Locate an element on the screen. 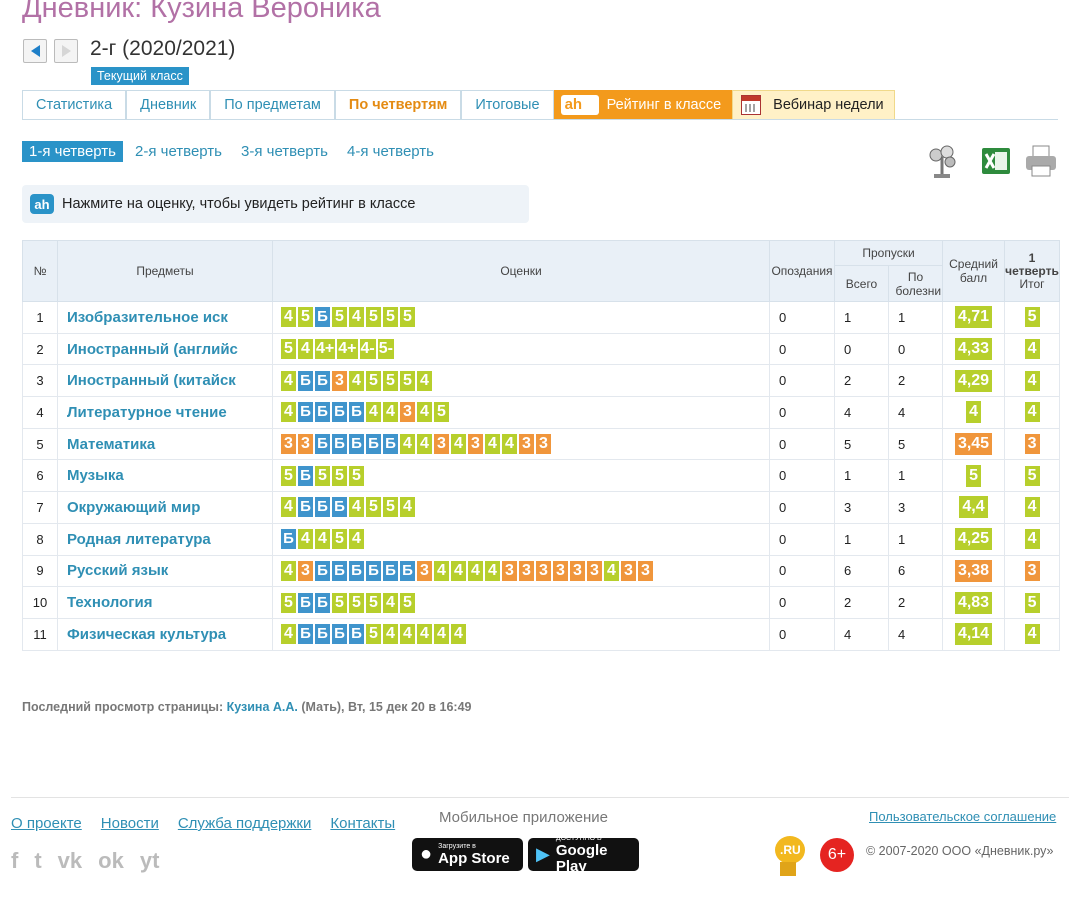  subject-link: Физическая культура is located at coordinates (165, 634).